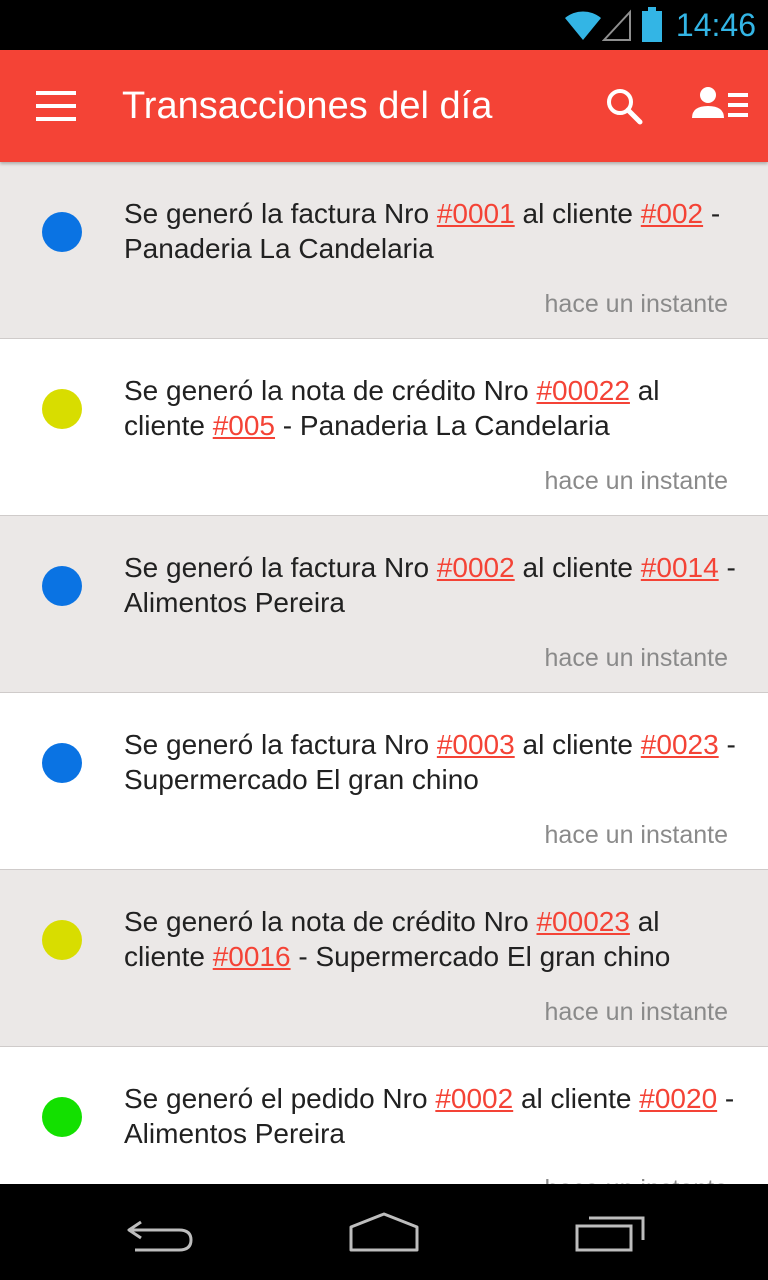  What do you see at coordinates (672, 213) in the screenshot?
I see `client-link: #002` at bounding box center [672, 213].